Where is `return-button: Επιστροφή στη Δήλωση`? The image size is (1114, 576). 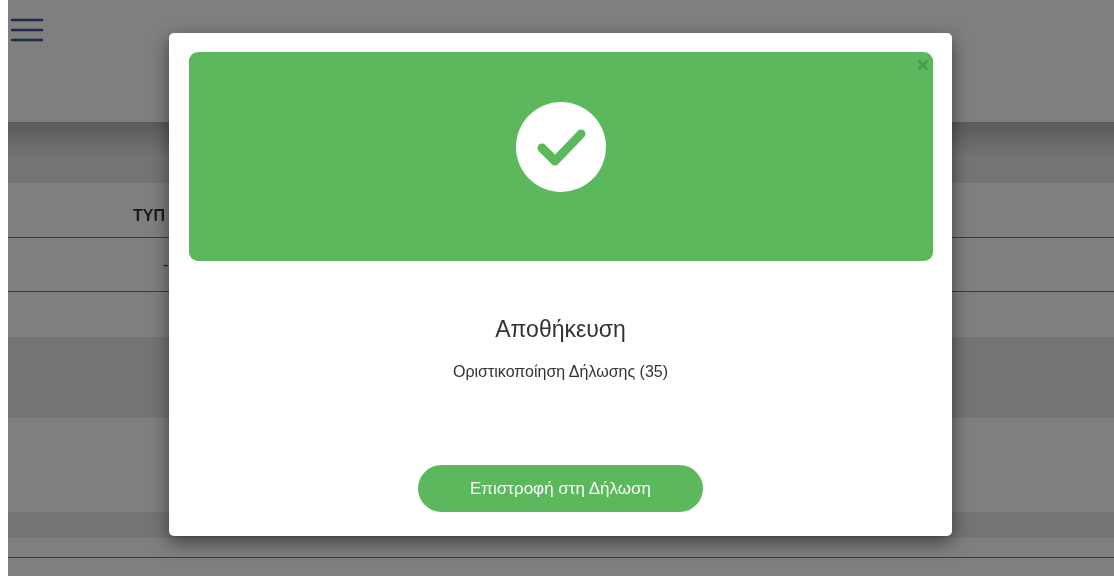
return-button: Επιστροφή στη Δήλωση is located at coordinates (560, 488).